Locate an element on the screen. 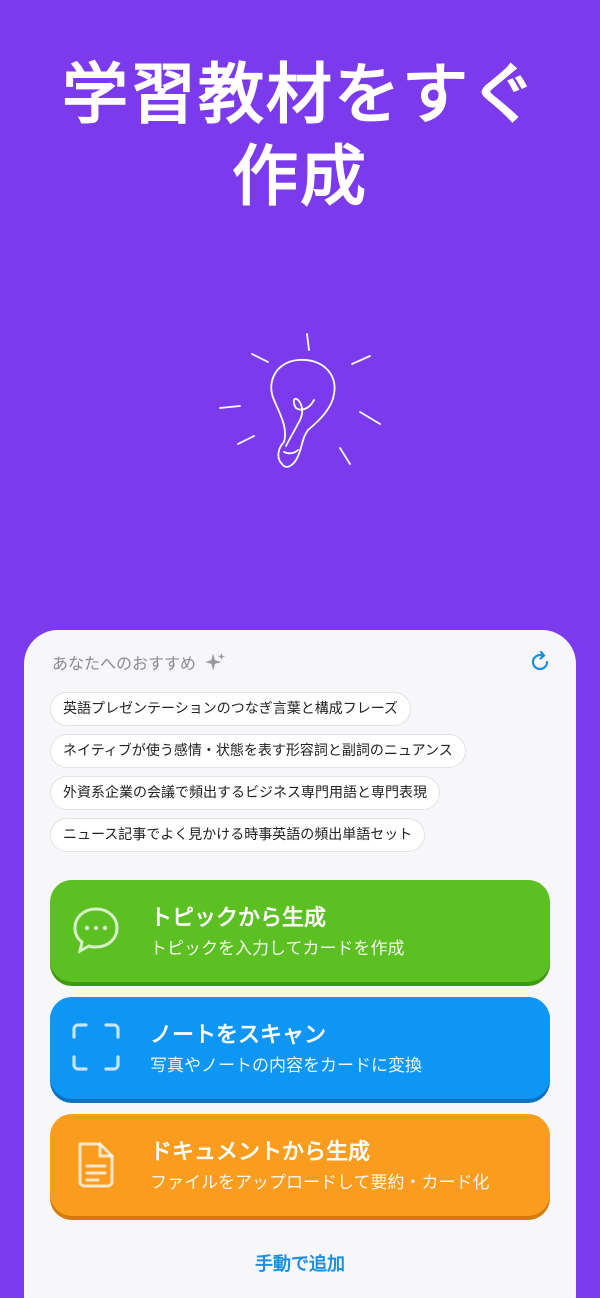 The width and height of the screenshot is (600, 1298). action-subtitle: 写真やノートの内容をカードに変換 is located at coordinates (286, 1066).